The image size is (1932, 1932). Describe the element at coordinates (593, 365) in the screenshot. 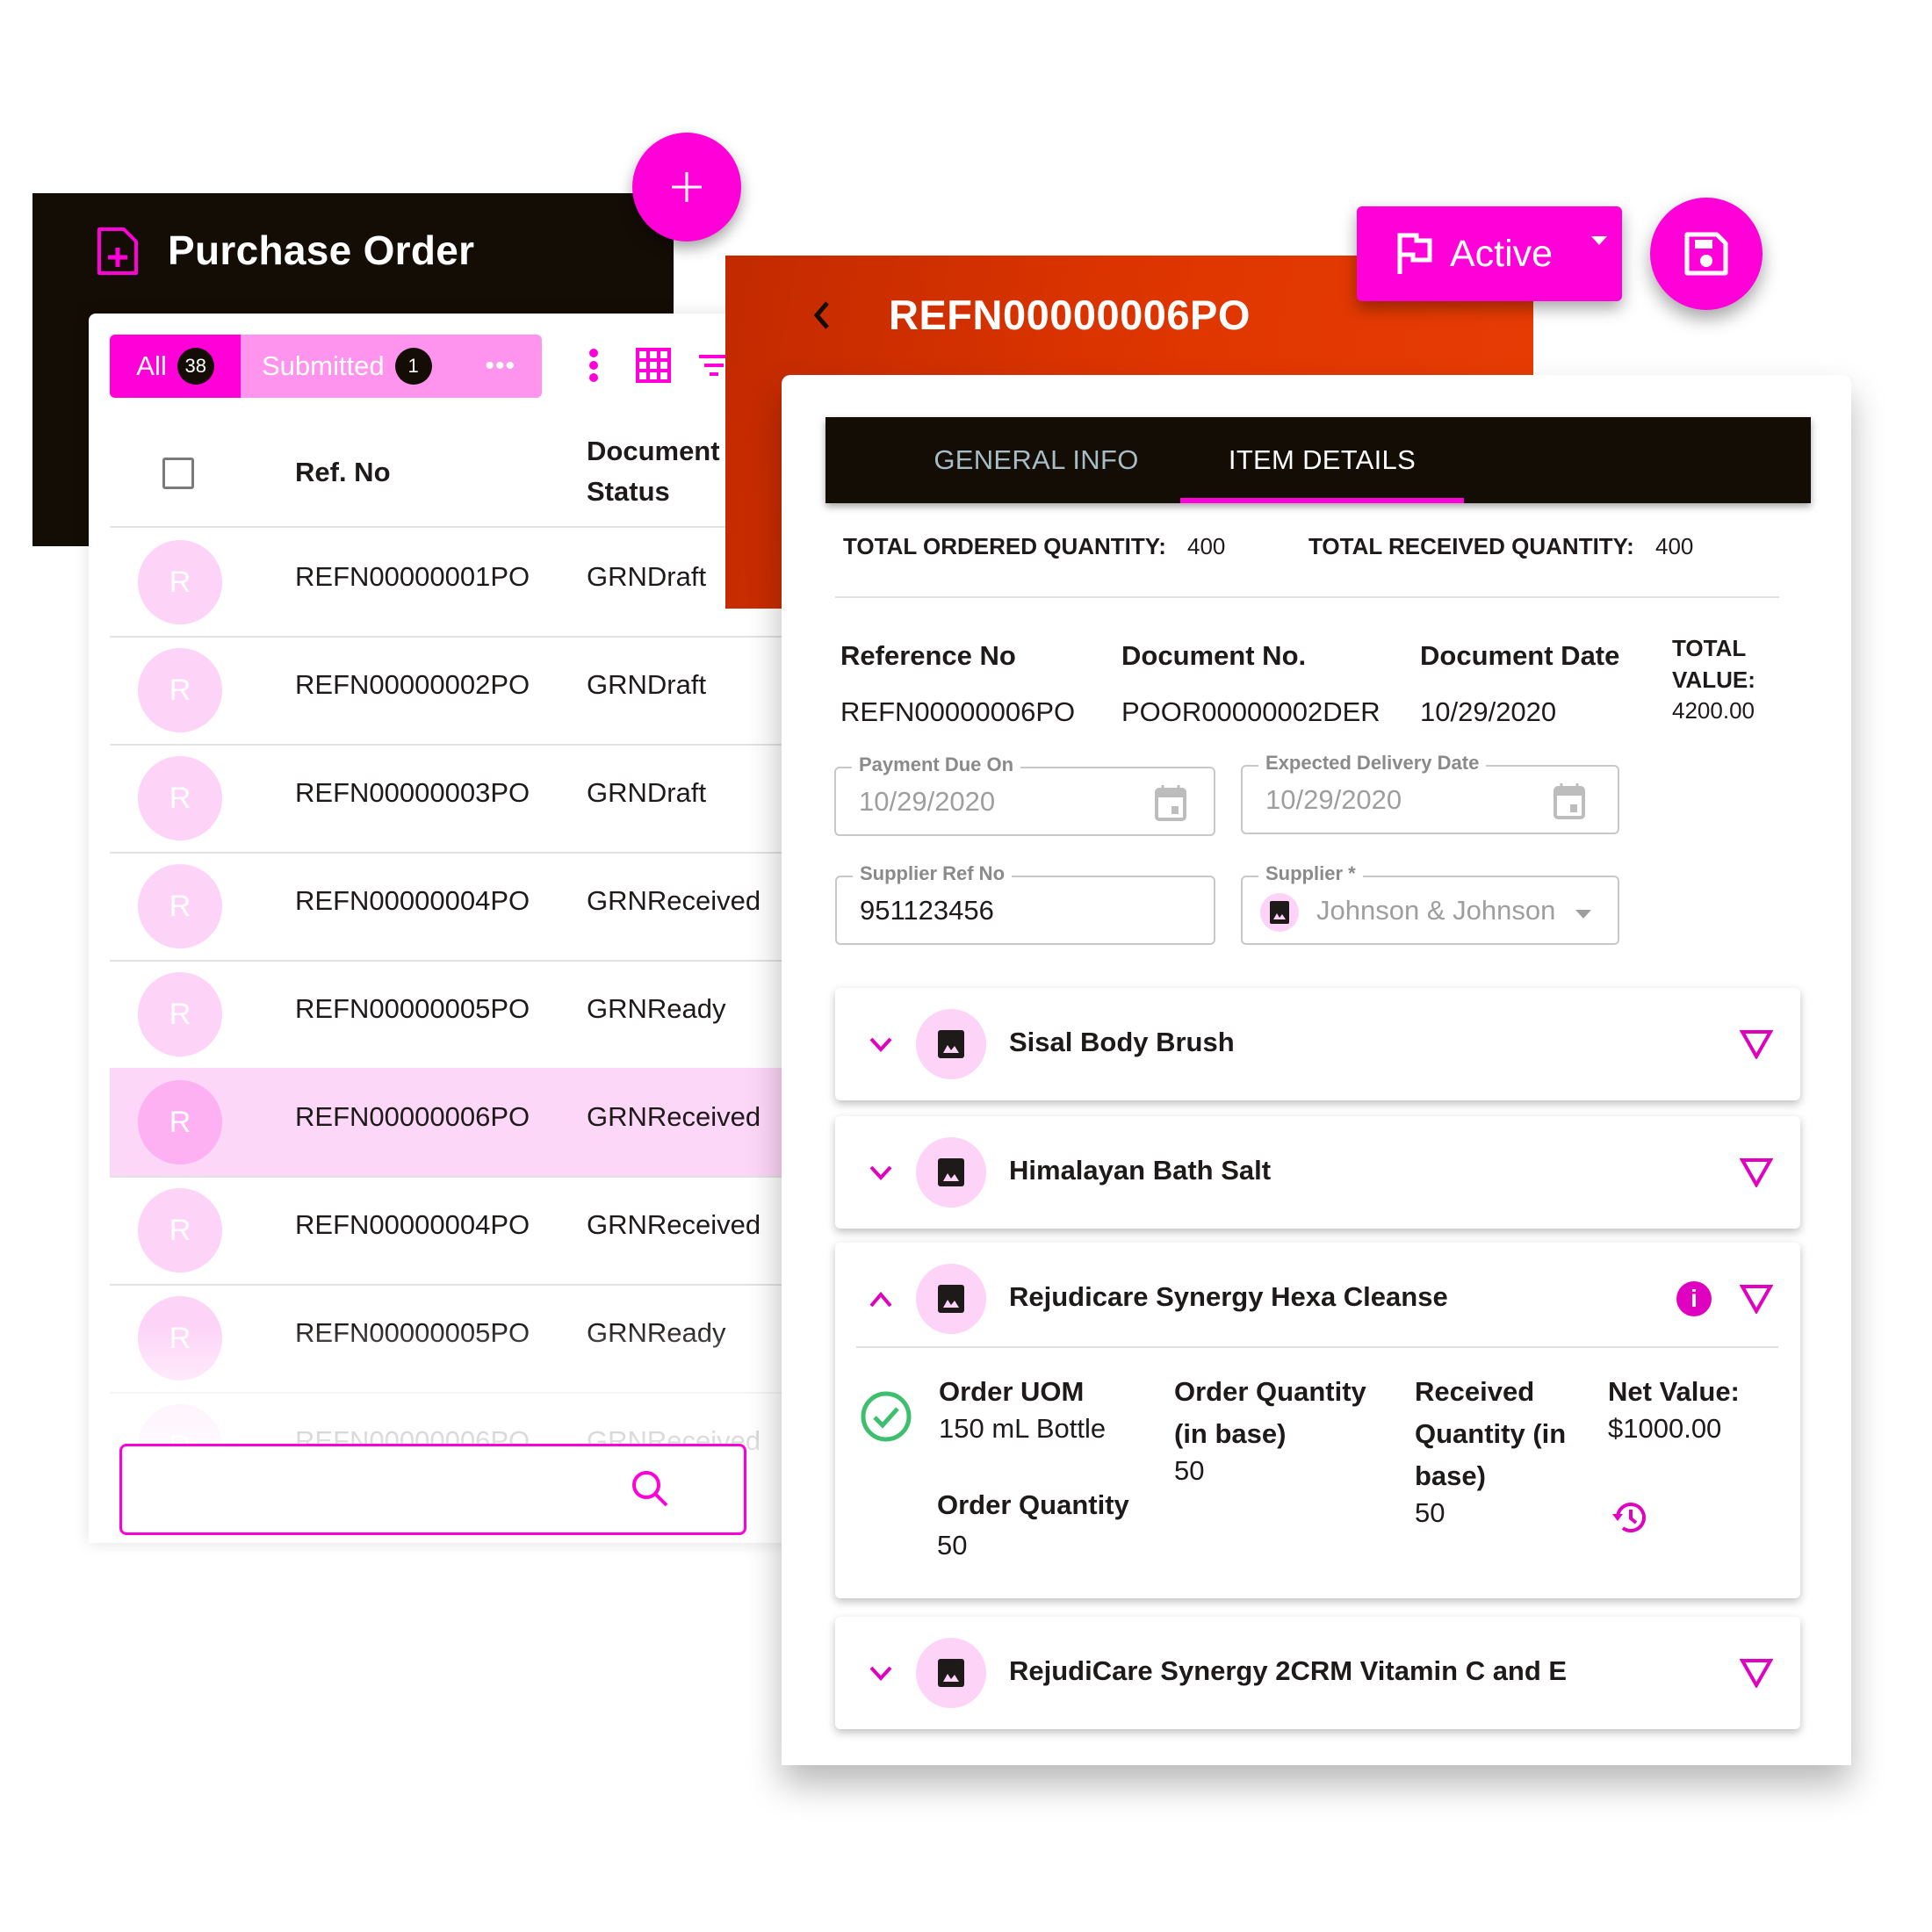

I see `more-vertical-icon` at that location.